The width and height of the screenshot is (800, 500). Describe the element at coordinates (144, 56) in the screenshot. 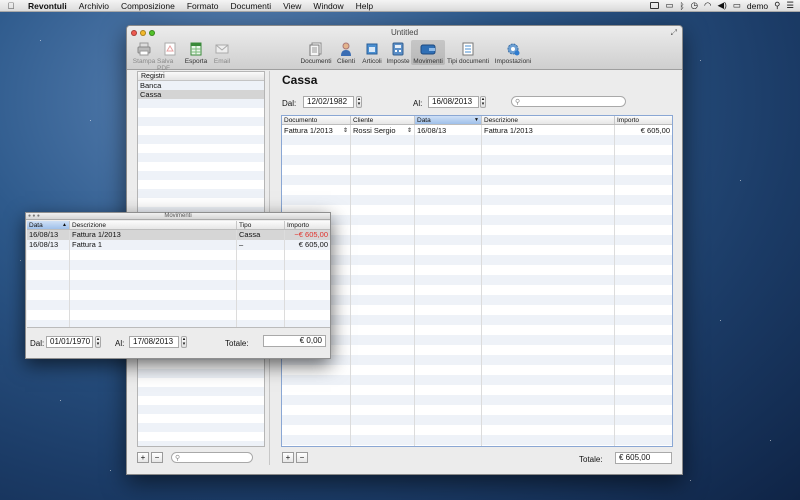

I see `toolbar-stampa: Stampa` at that location.